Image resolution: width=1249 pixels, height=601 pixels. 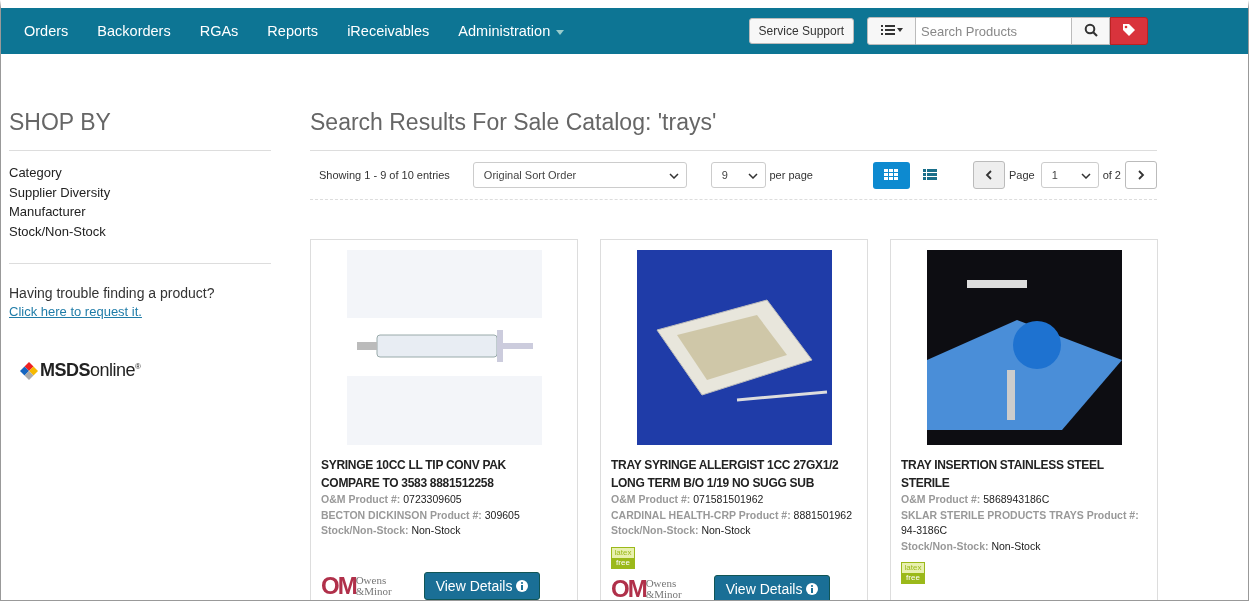 What do you see at coordinates (791, 175) in the screenshot?
I see `per-page-label: per page` at bounding box center [791, 175].